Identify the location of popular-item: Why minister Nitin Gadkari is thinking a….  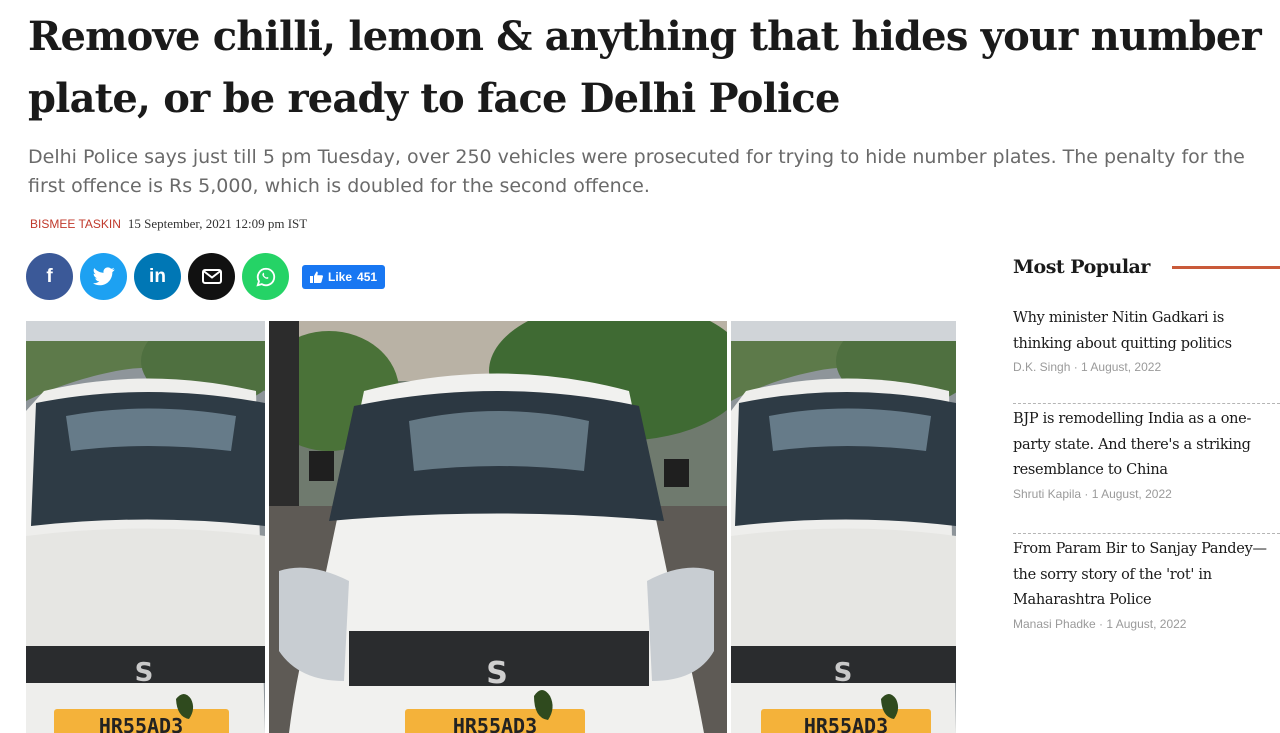
(1146, 355).